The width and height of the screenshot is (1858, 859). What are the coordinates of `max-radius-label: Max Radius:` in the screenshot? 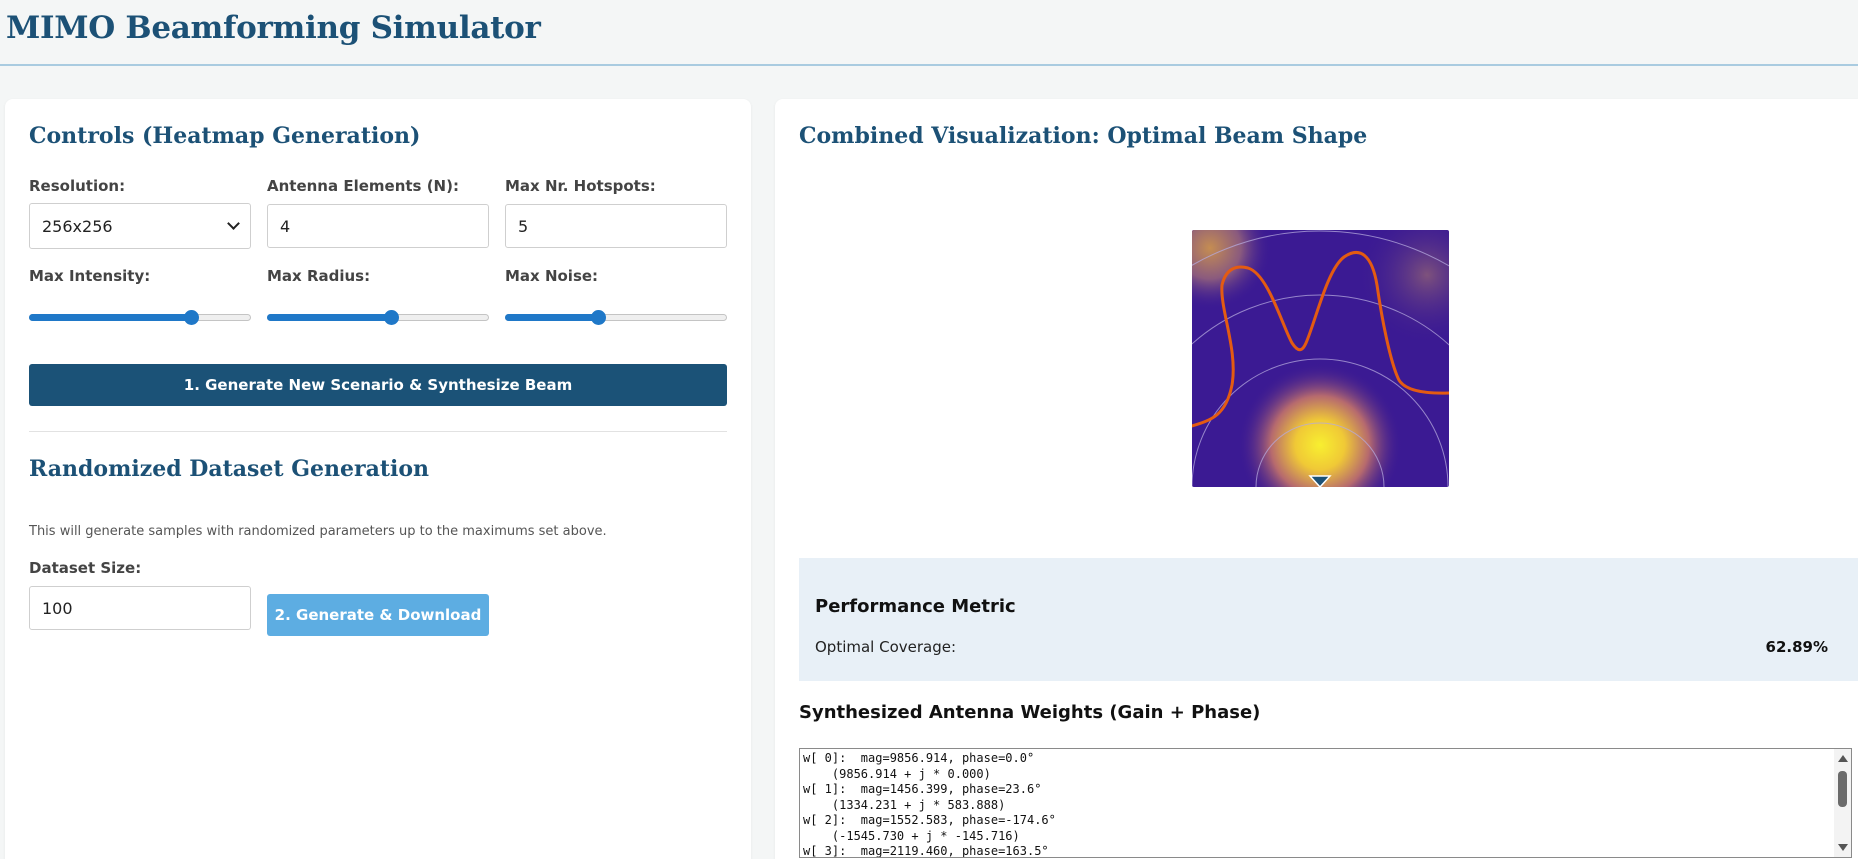 It's located at (319, 276).